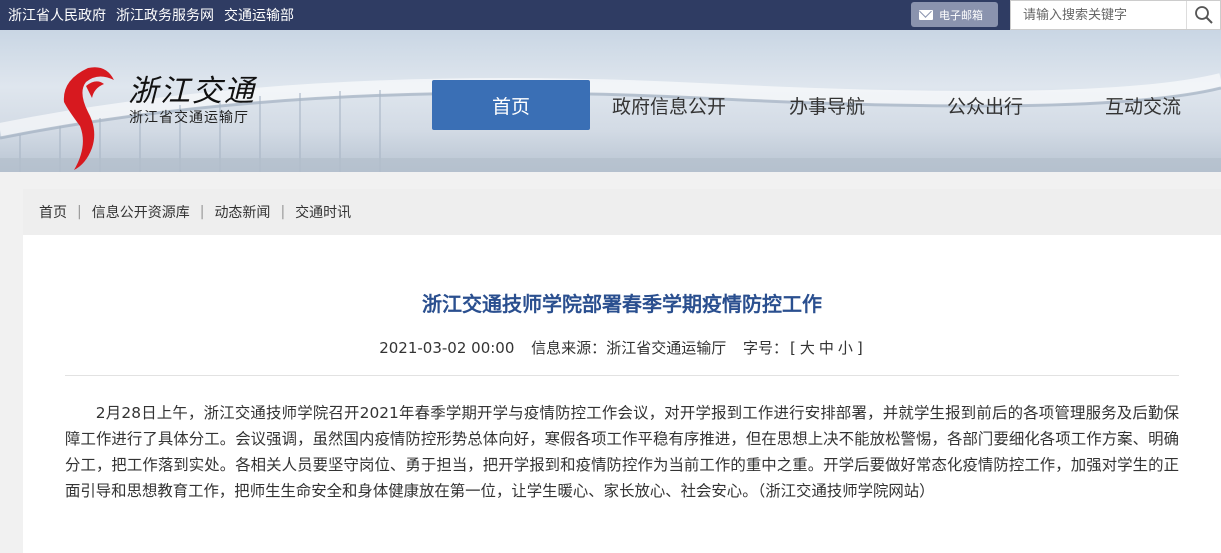 This screenshot has width=1221, height=553. What do you see at coordinates (189, 118) in the screenshot?
I see `logo-subtitle: 浙江省交通运输厅` at bounding box center [189, 118].